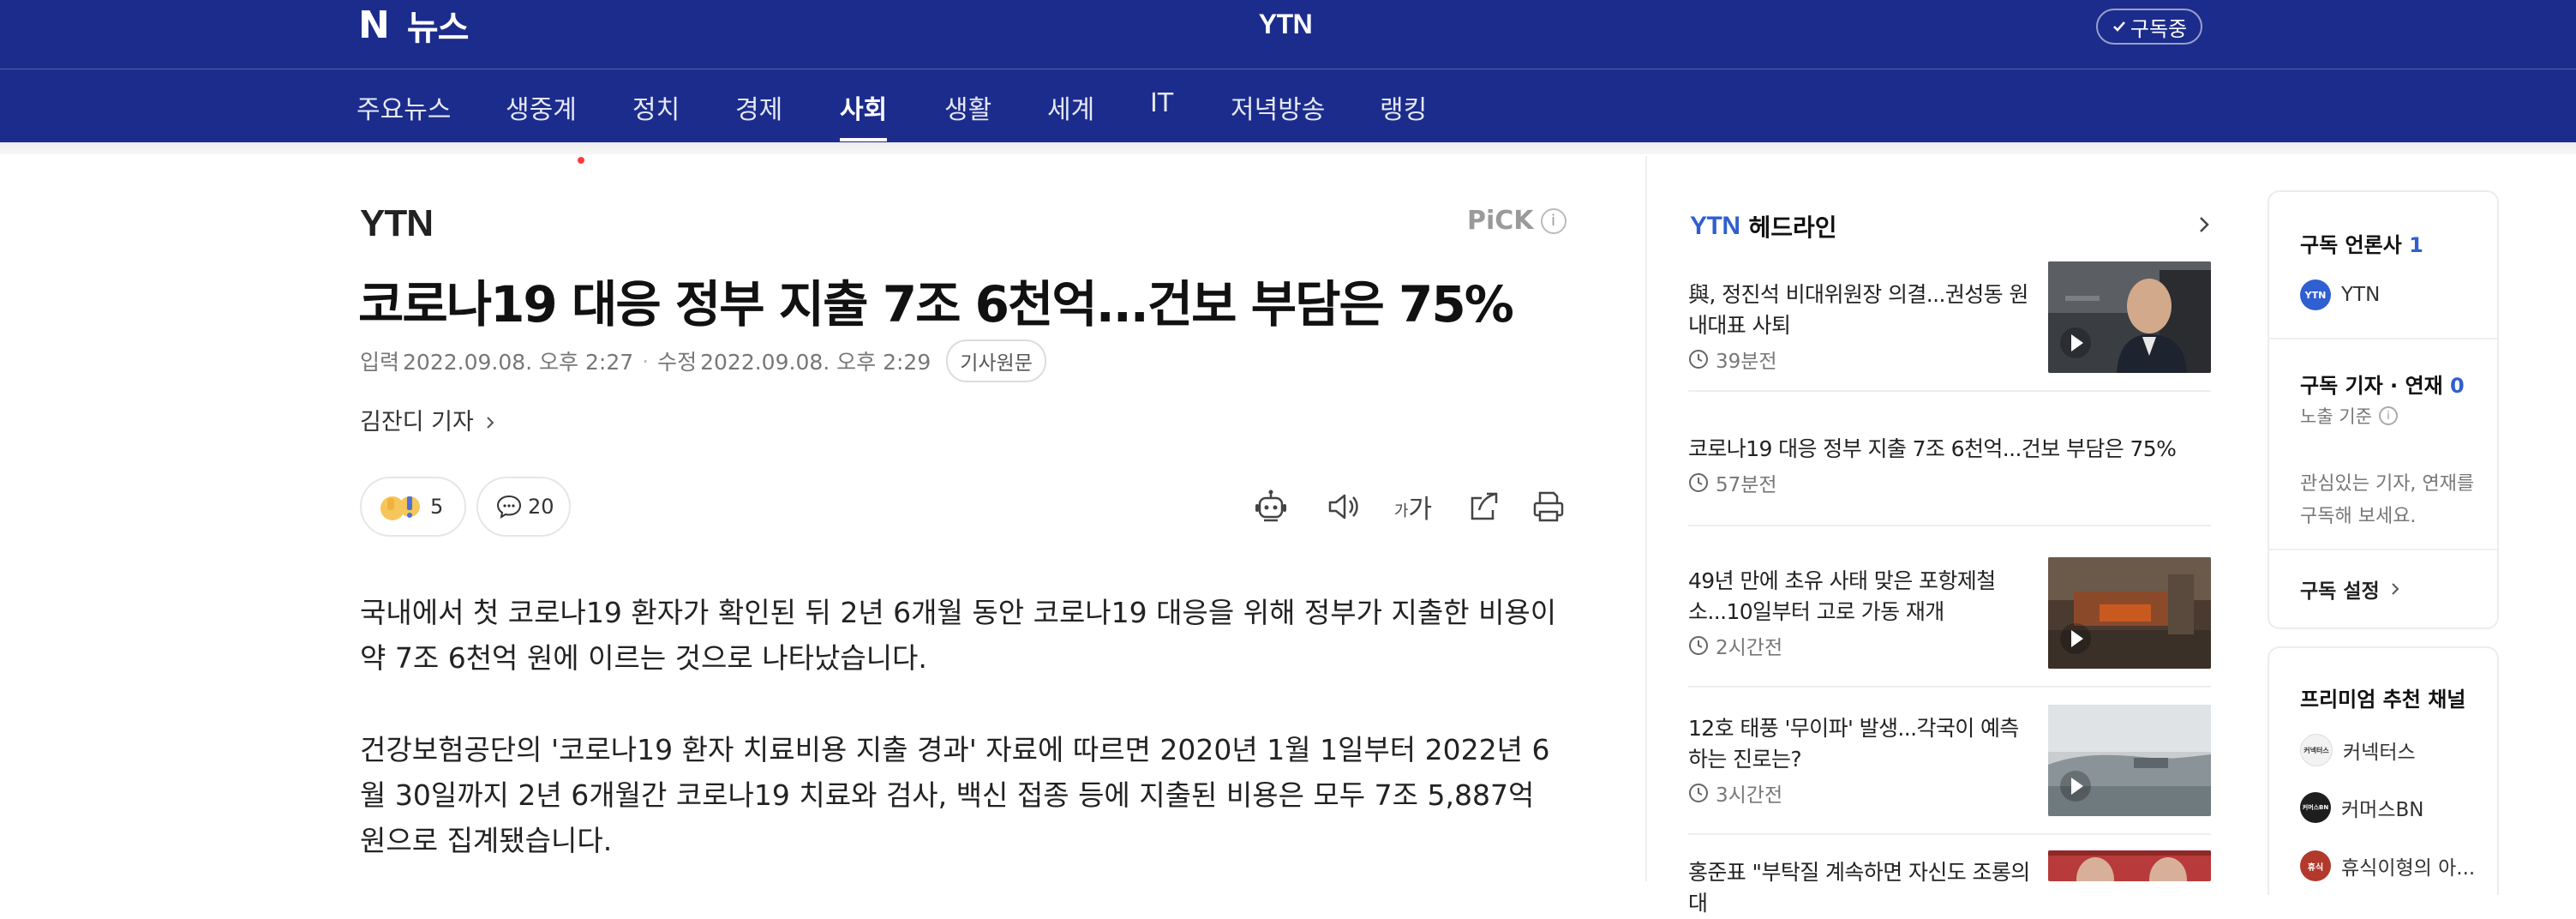 This screenshot has height=919, width=2576. I want to click on subscribed-press-header: 구독 언론사 1, so click(2361, 245).